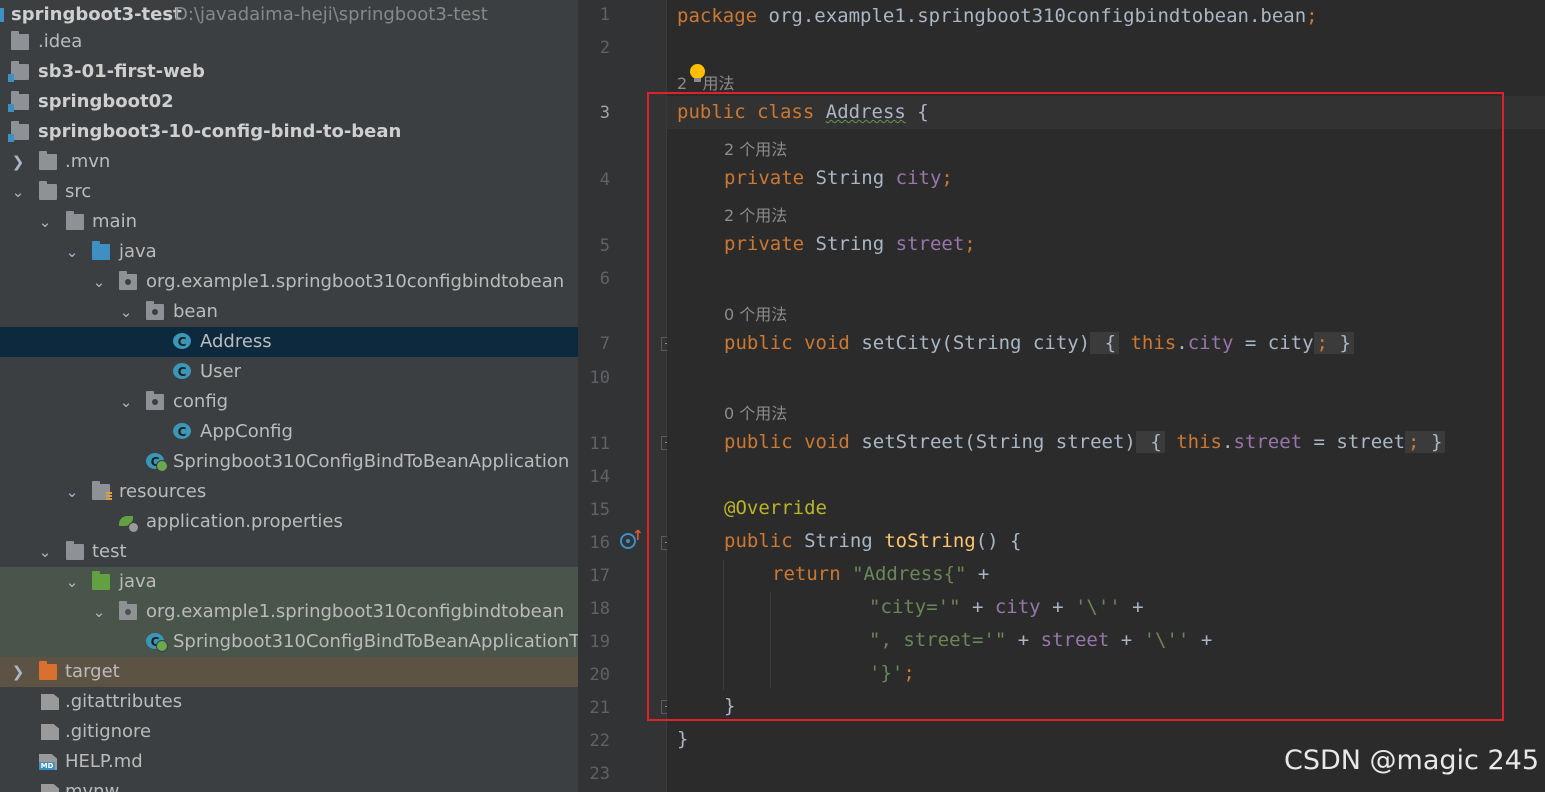 This screenshot has height=792, width=1545. What do you see at coordinates (236, 341) in the screenshot?
I see `tree-item-label: Address` at bounding box center [236, 341].